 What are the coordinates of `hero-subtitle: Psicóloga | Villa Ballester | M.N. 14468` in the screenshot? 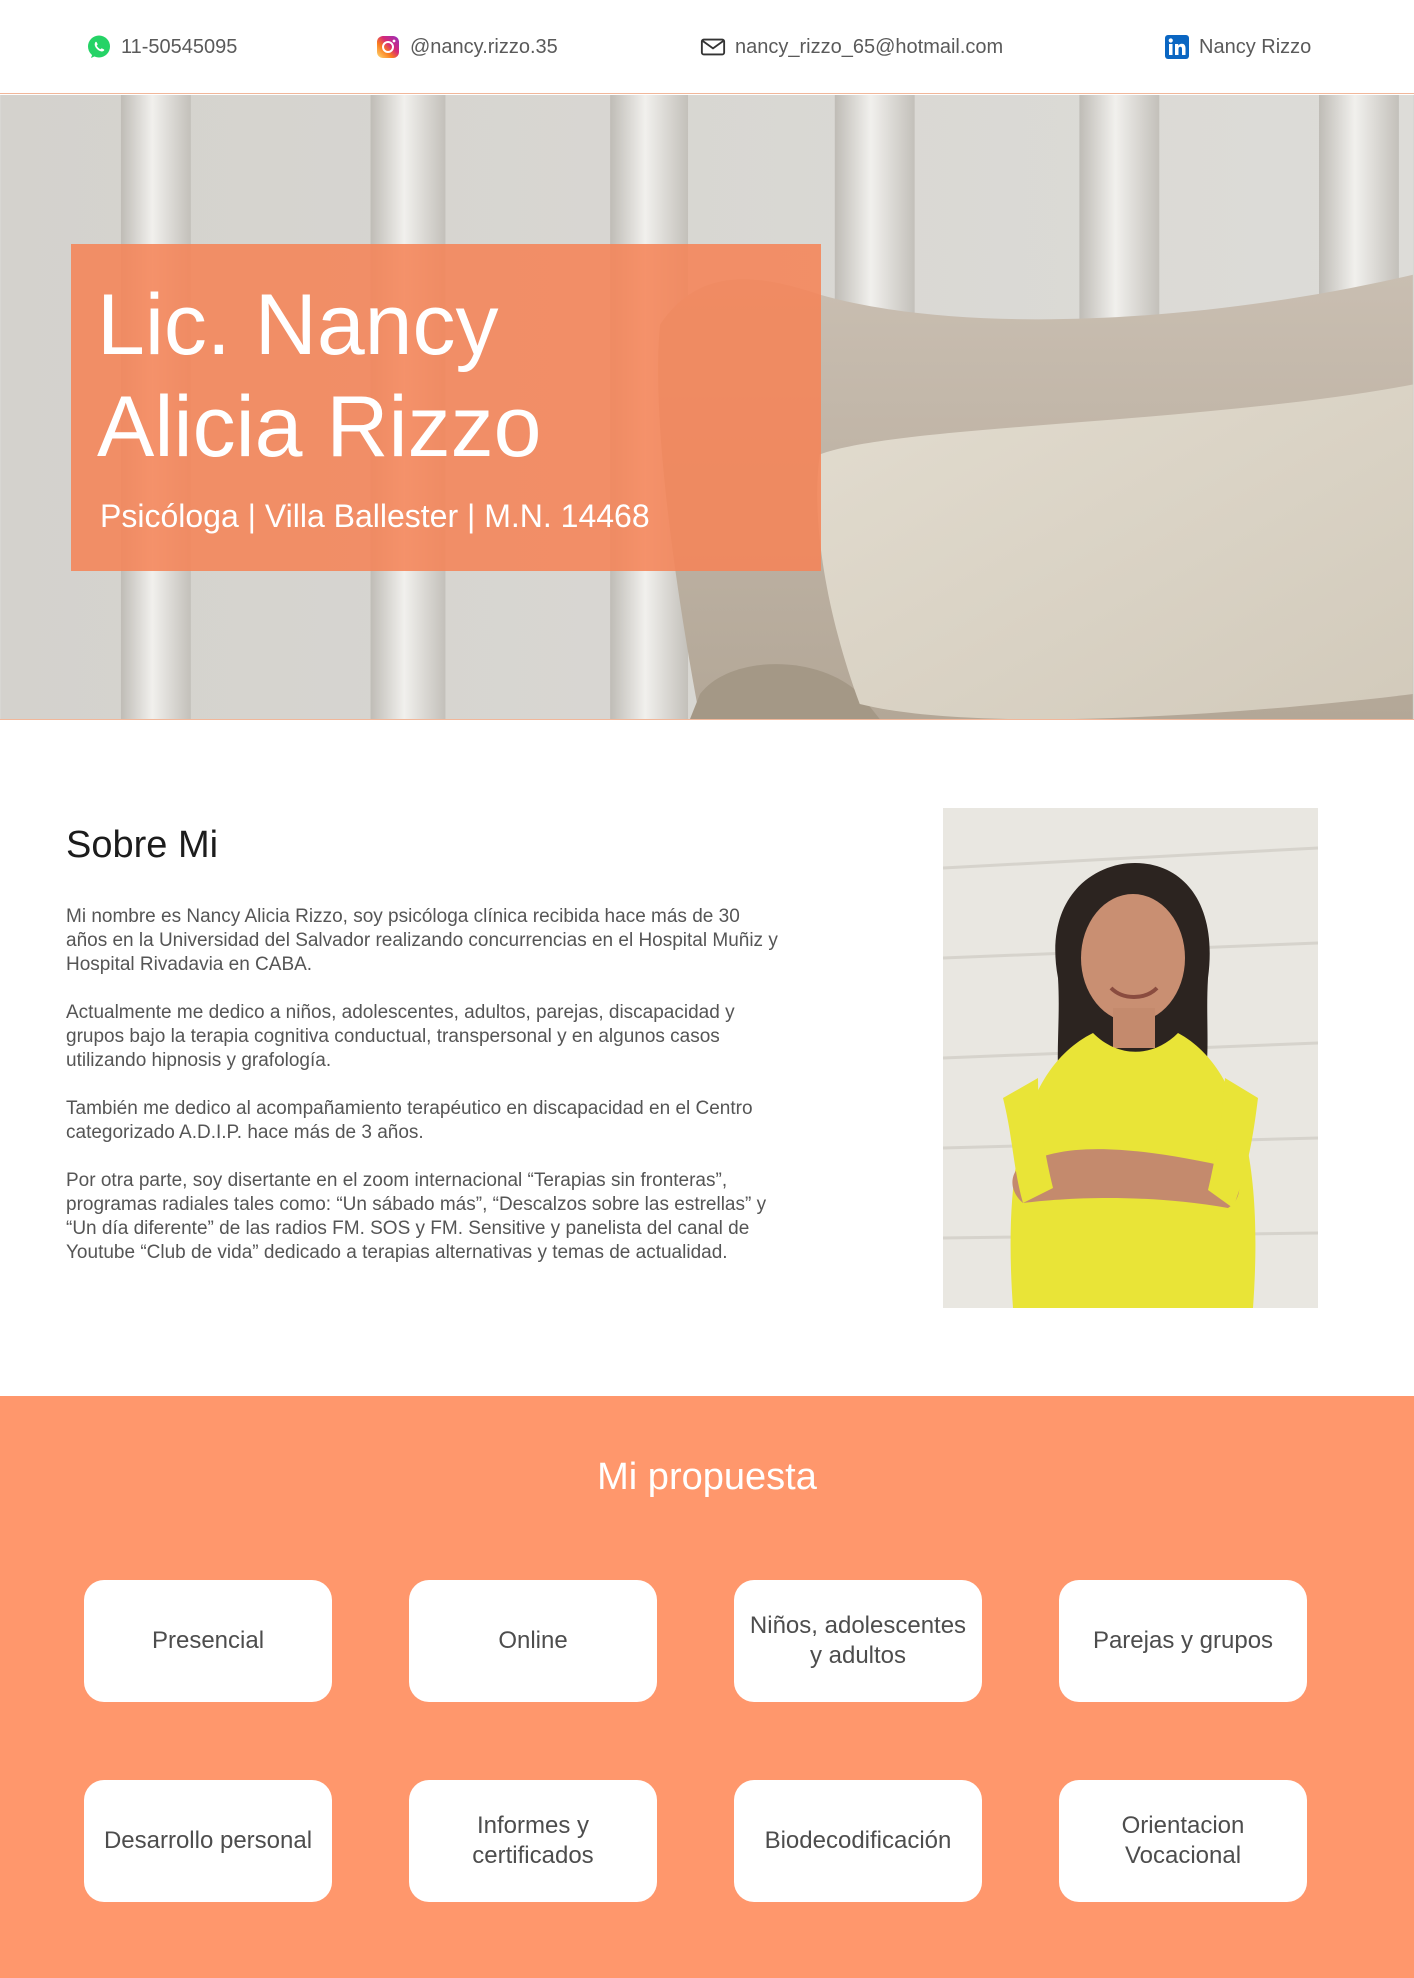 It's located at (375, 516).